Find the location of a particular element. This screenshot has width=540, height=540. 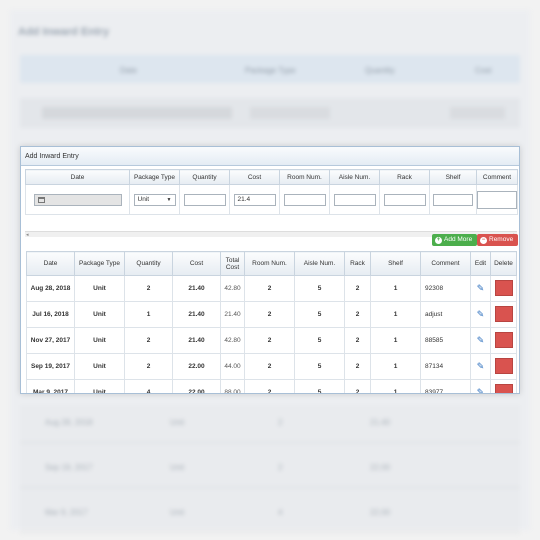

cost-input: 21.4 is located at coordinates (254, 199).